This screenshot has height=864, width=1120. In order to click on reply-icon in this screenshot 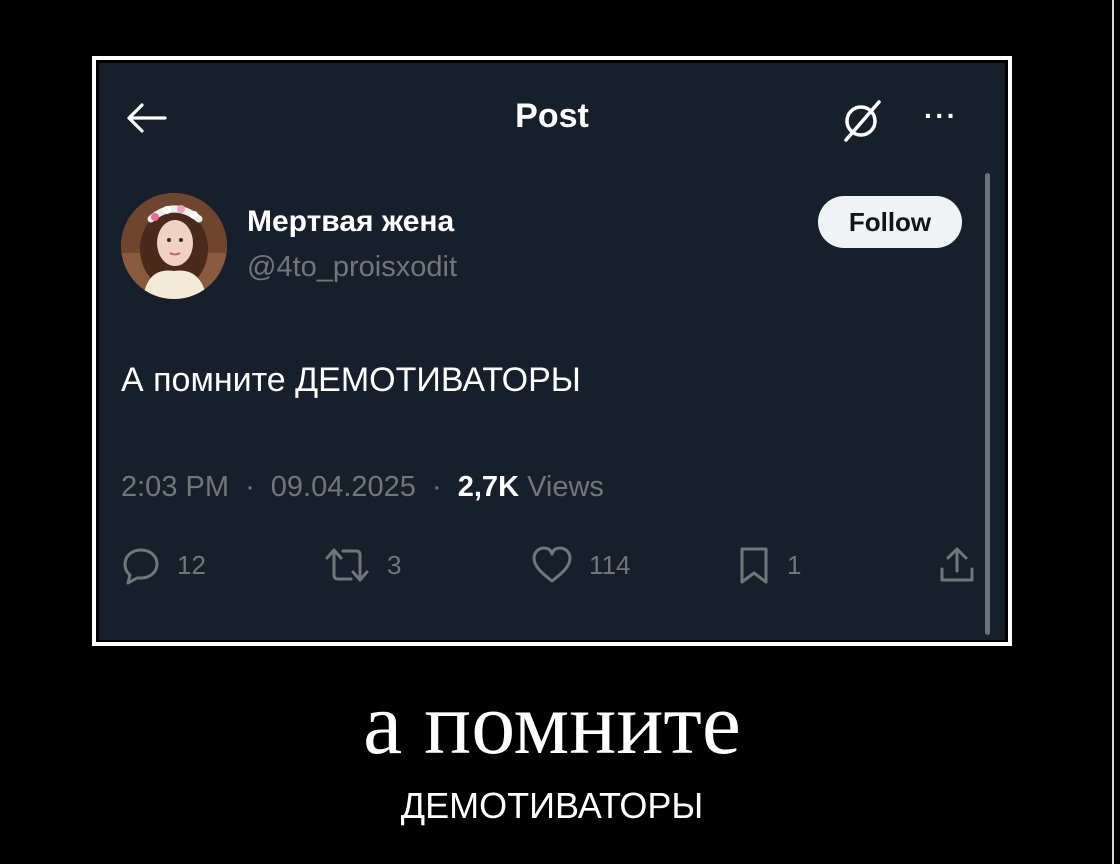, I will do `click(141, 566)`.